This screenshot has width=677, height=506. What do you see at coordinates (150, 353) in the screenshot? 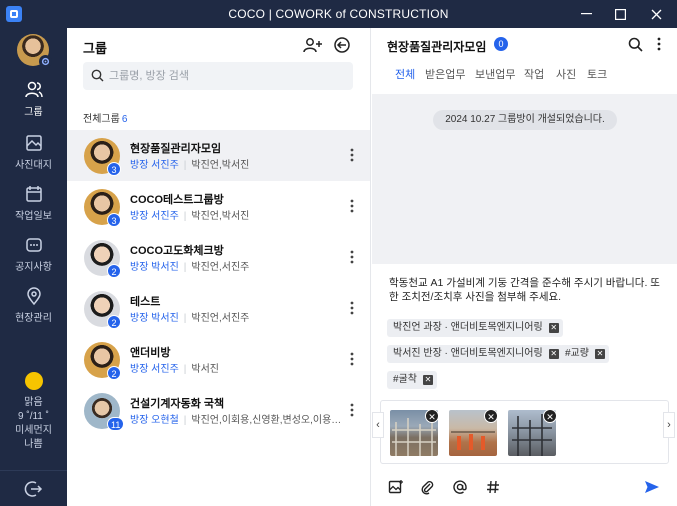
I see `group-name: 앤더비방` at bounding box center [150, 353].